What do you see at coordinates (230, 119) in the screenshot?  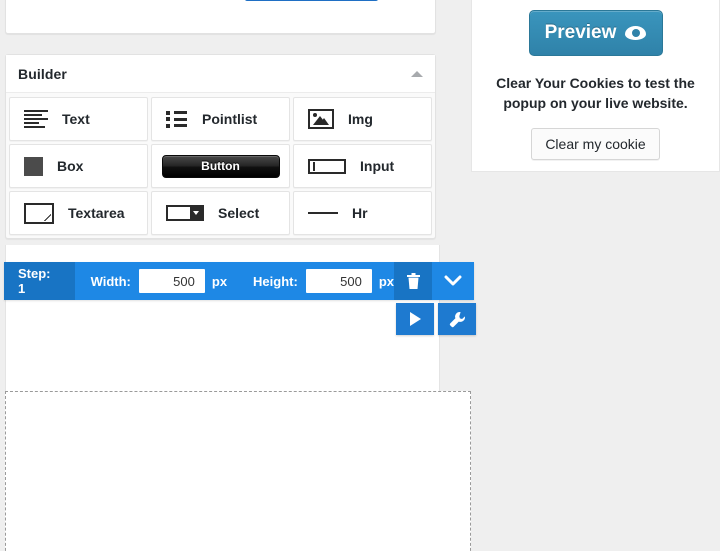 I see `tile-label: Pointlist` at bounding box center [230, 119].